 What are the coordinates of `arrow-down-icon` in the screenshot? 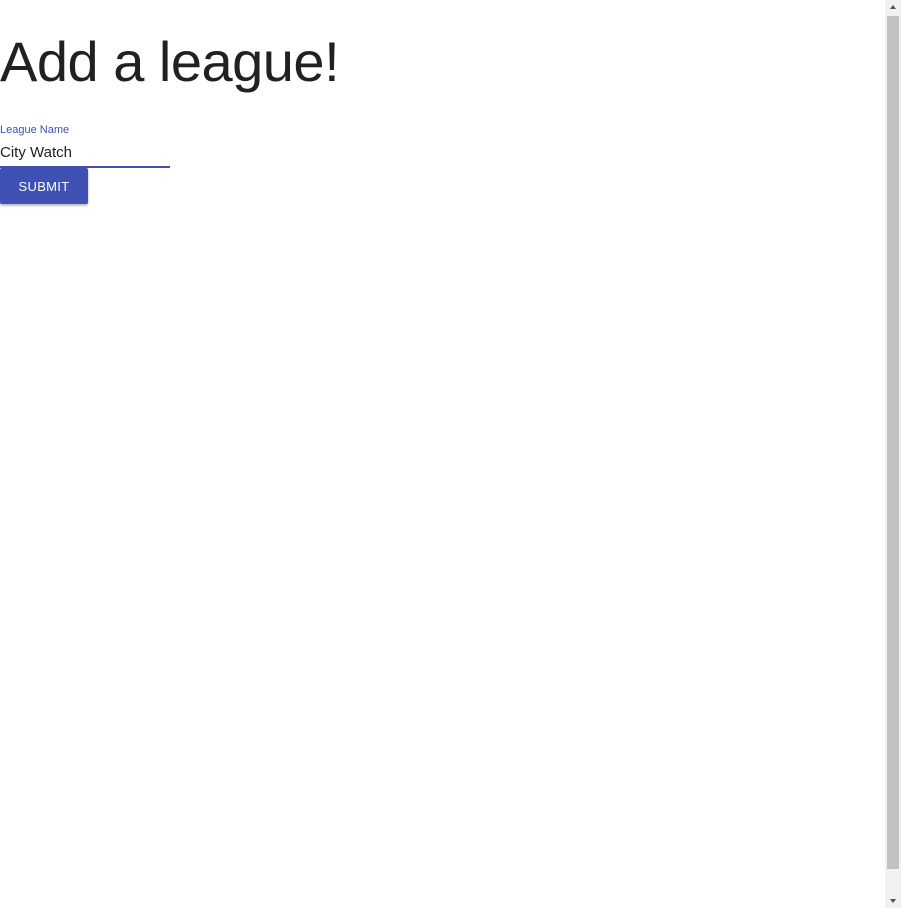 It's located at (893, 900).